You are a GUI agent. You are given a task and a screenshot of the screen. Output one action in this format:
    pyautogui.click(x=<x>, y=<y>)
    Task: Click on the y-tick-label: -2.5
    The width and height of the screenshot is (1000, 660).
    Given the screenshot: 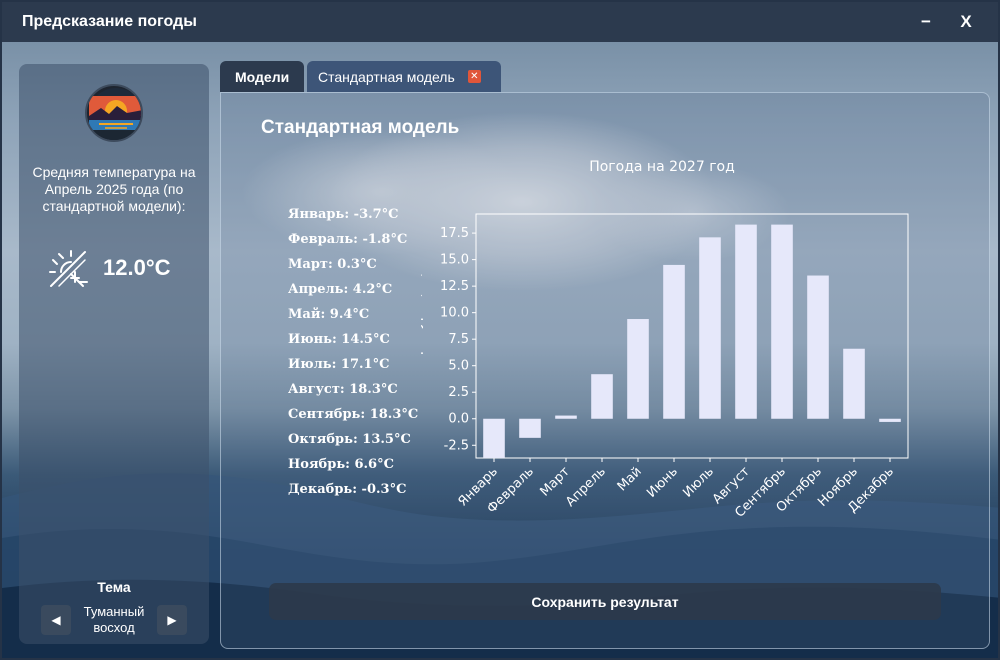 What is the action you would take?
    pyautogui.click(x=456, y=445)
    